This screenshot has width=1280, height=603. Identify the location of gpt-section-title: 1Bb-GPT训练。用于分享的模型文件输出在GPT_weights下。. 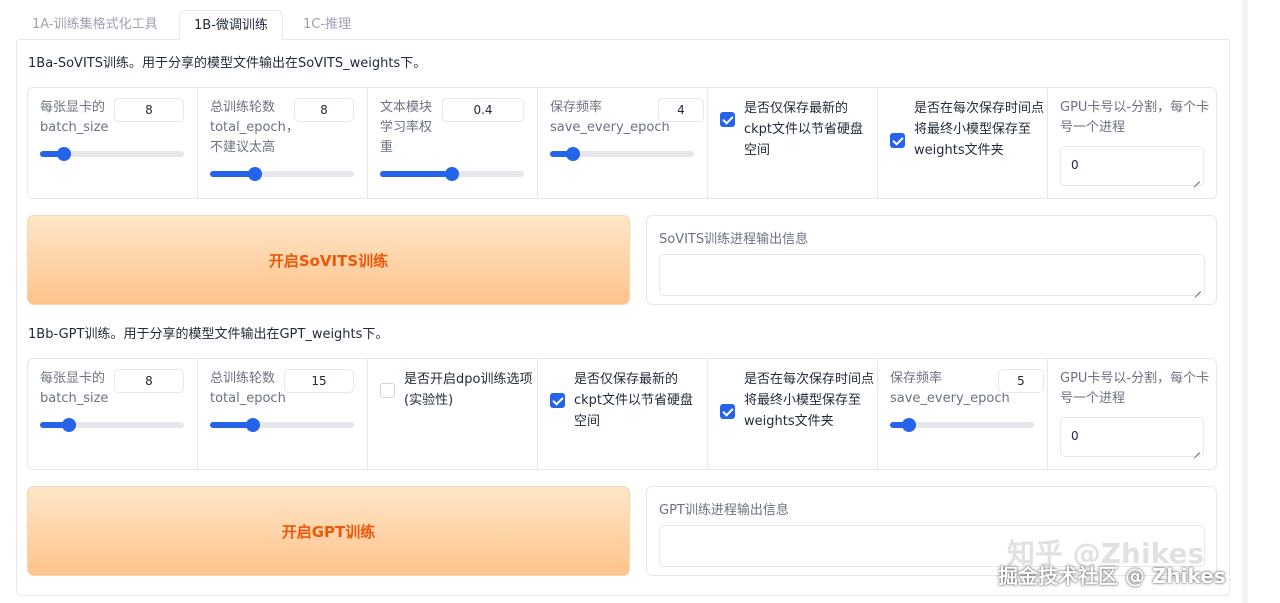
(208, 334).